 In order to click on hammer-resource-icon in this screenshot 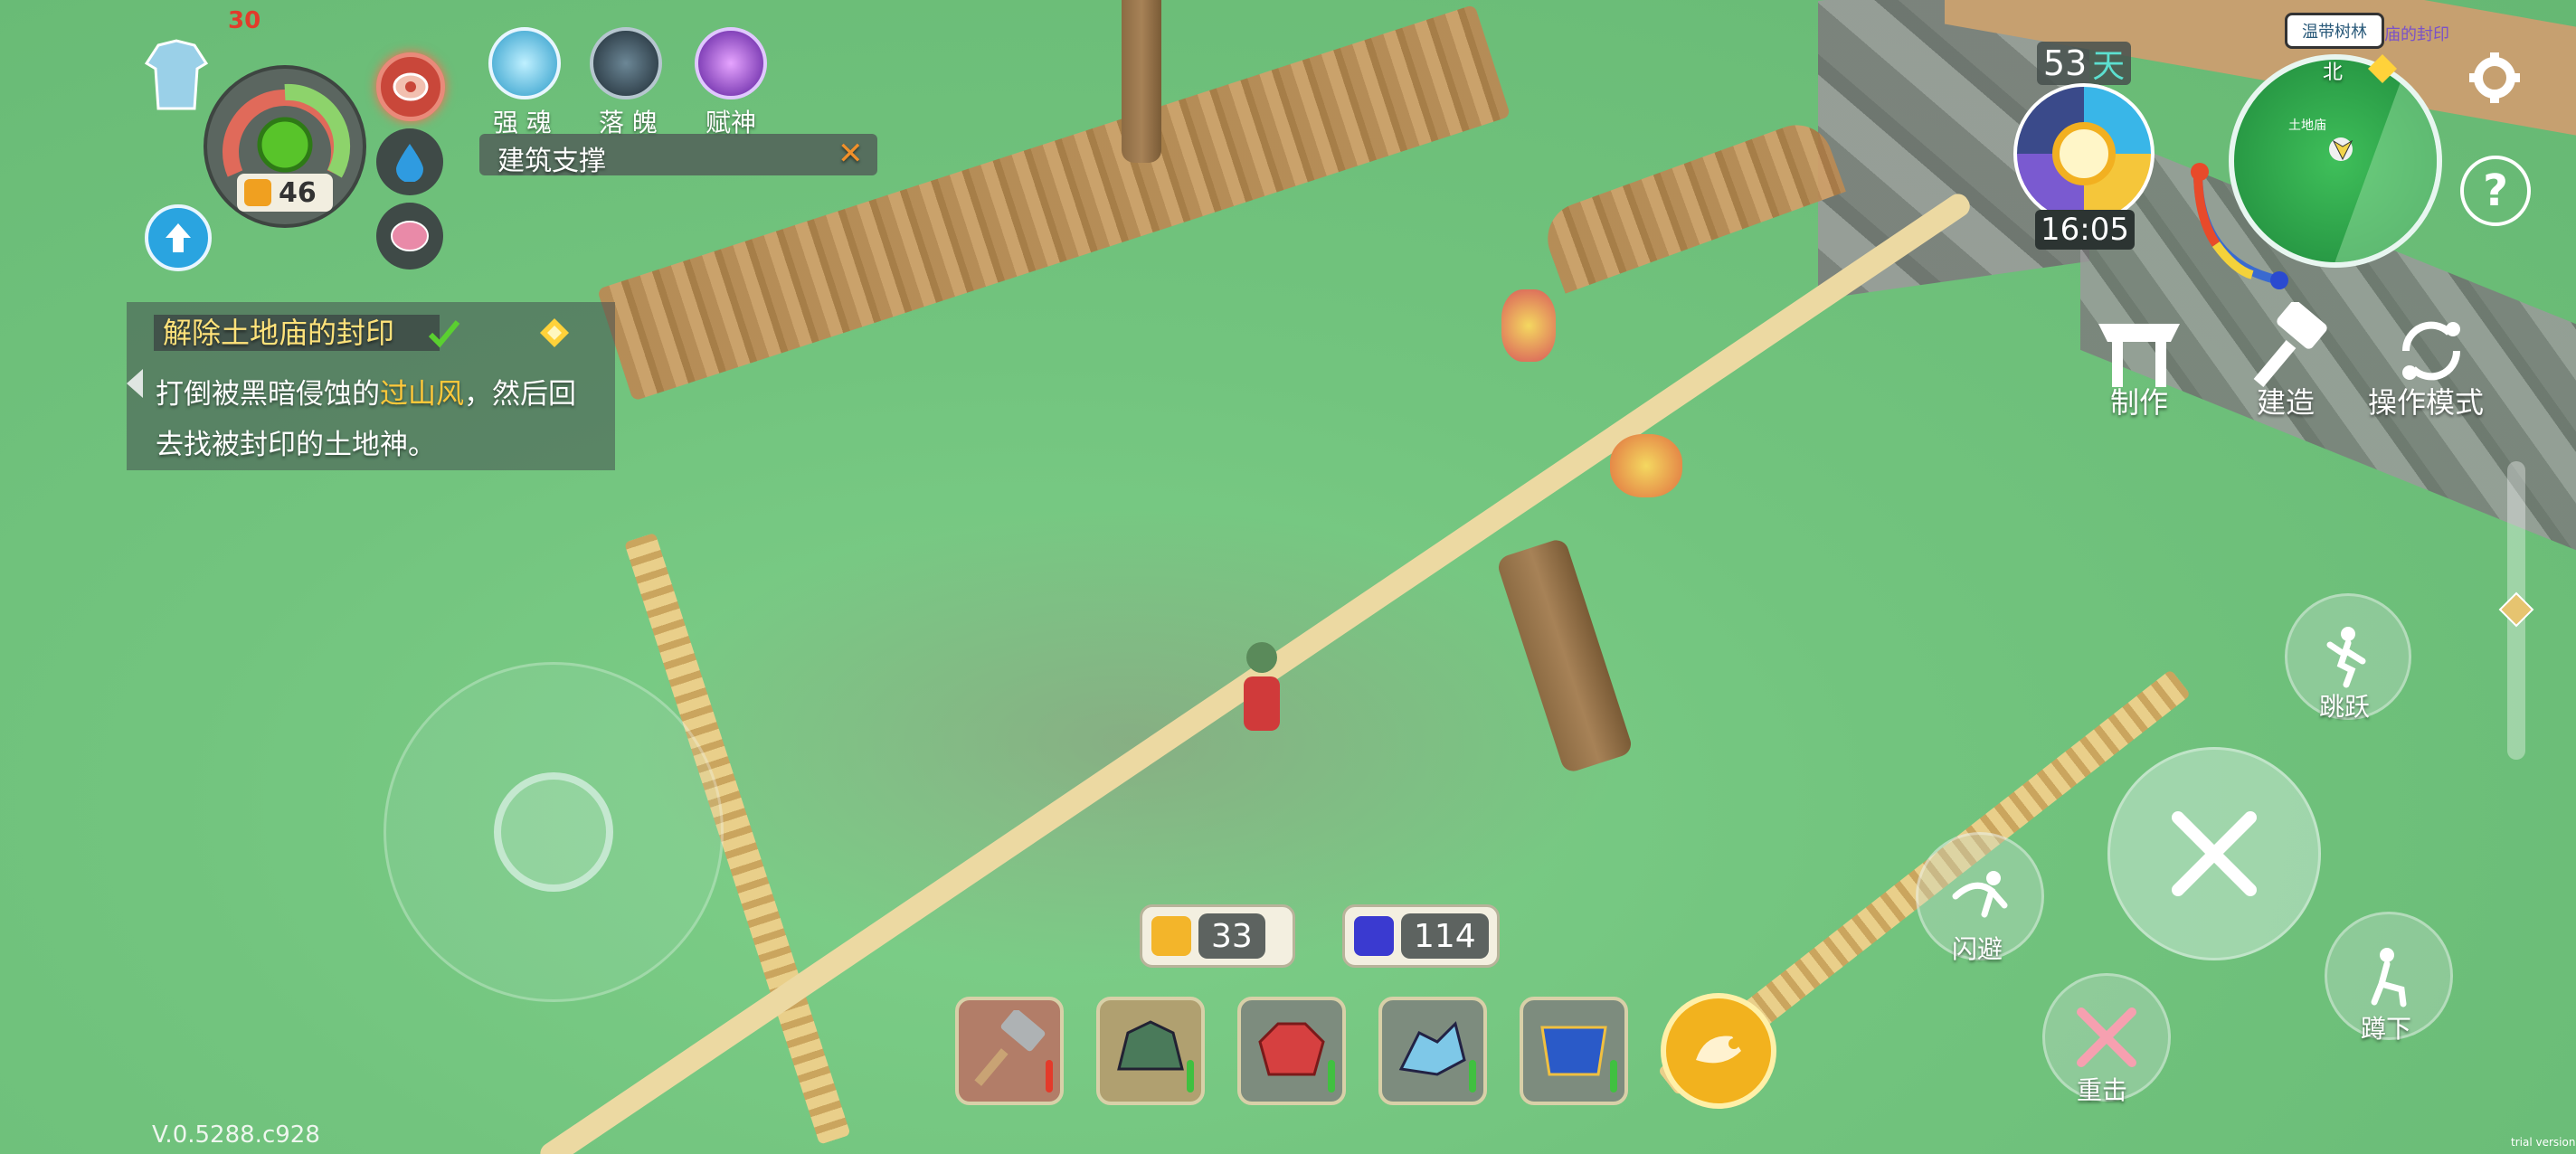, I will do `click(1171, 936)`.